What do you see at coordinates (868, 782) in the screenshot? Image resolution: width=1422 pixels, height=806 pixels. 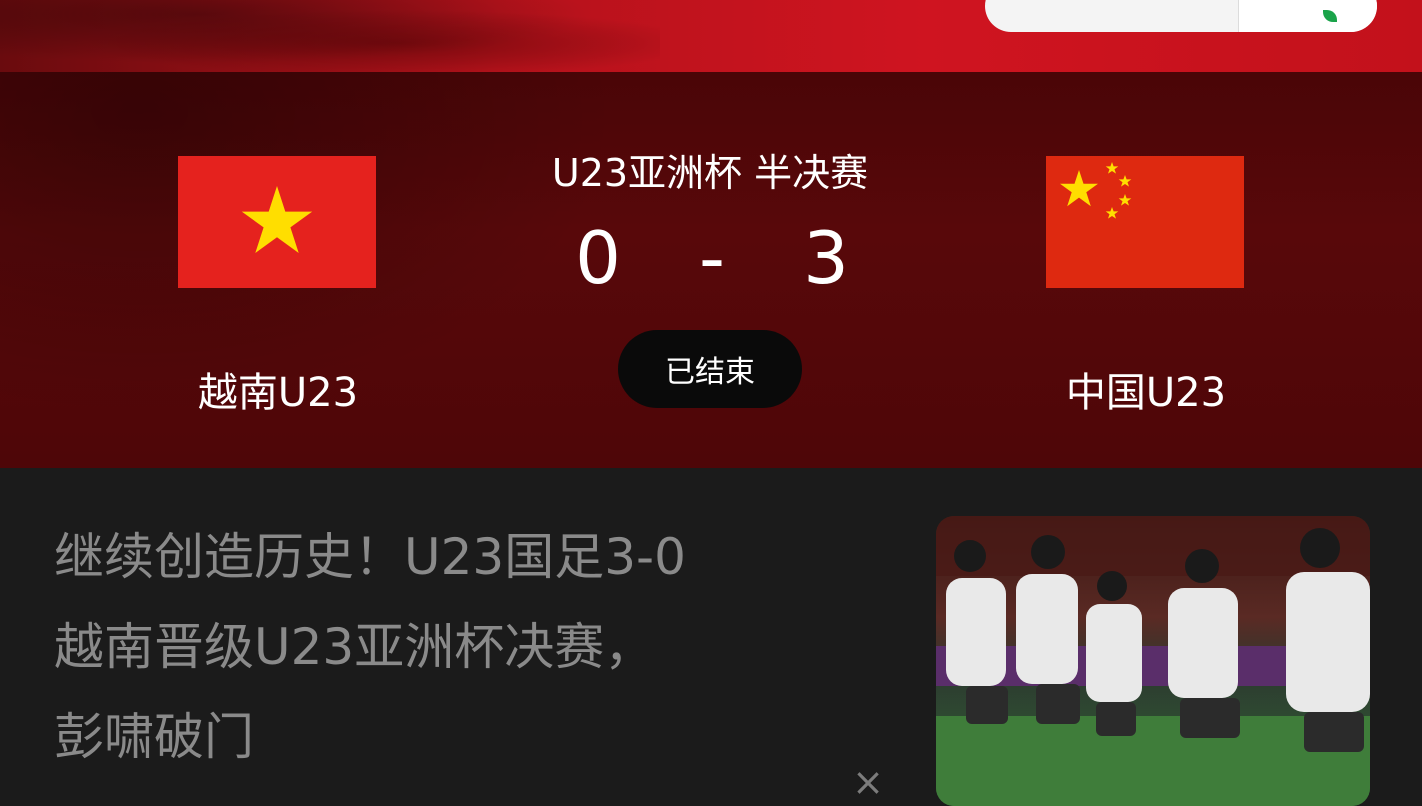 I see `close-icon: ×` at bounding box center [868, 782].